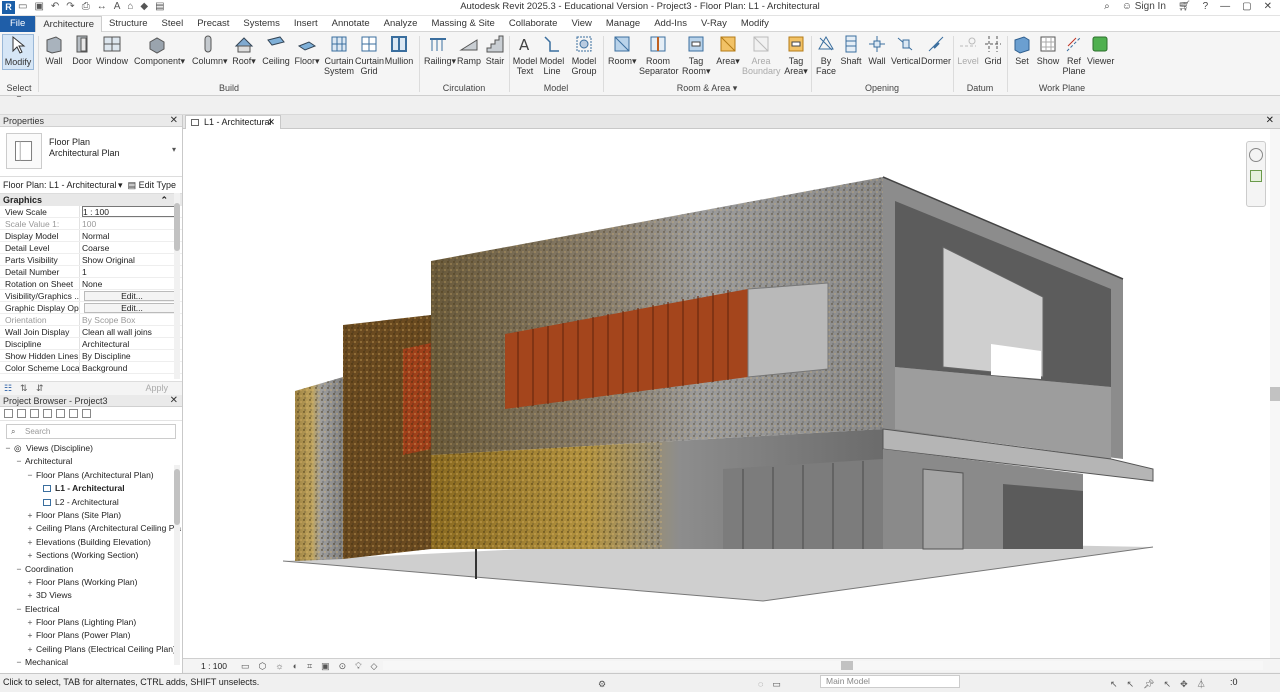 This screenshot has height=692, width=1280. Describe the element at coordinates (91, 356) in the screenshot. I see `prop-row: Show Hidden Lines By Discipline` at that location.